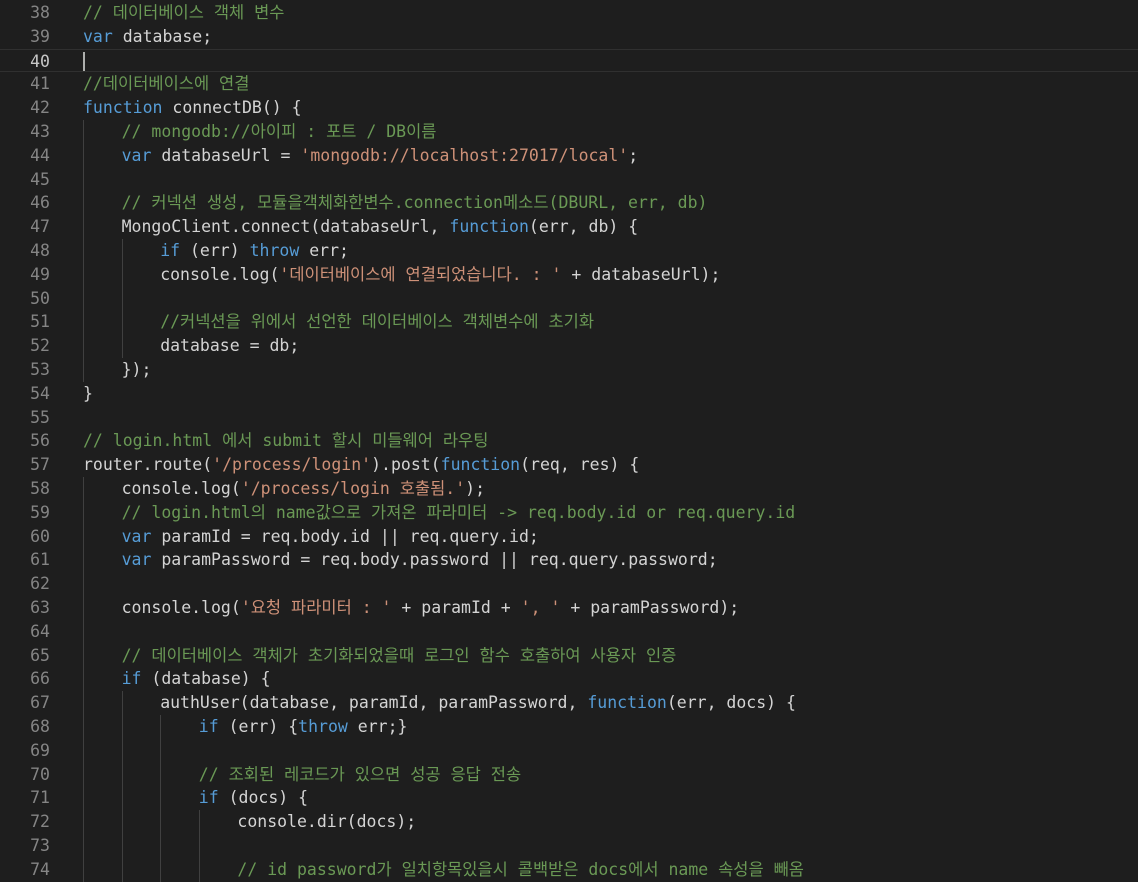 The image size is (1138, 882). Describe the element at coordinates (464, 155) in the screenshot. I see `string-token: 'mongodb://localhost:27017/local'` at that location.